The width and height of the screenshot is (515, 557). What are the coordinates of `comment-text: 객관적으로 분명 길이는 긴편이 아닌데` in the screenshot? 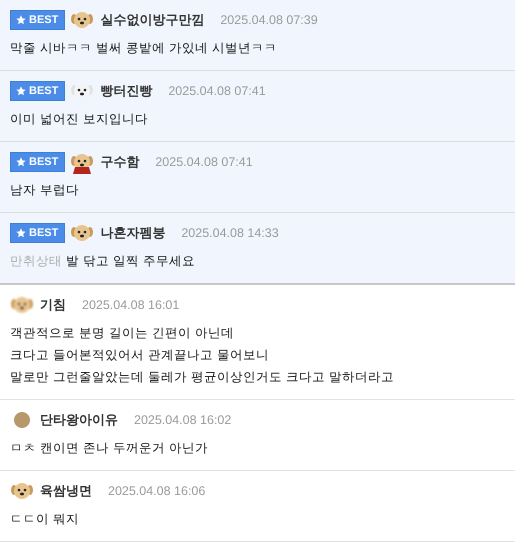 It's located at (122, 333).